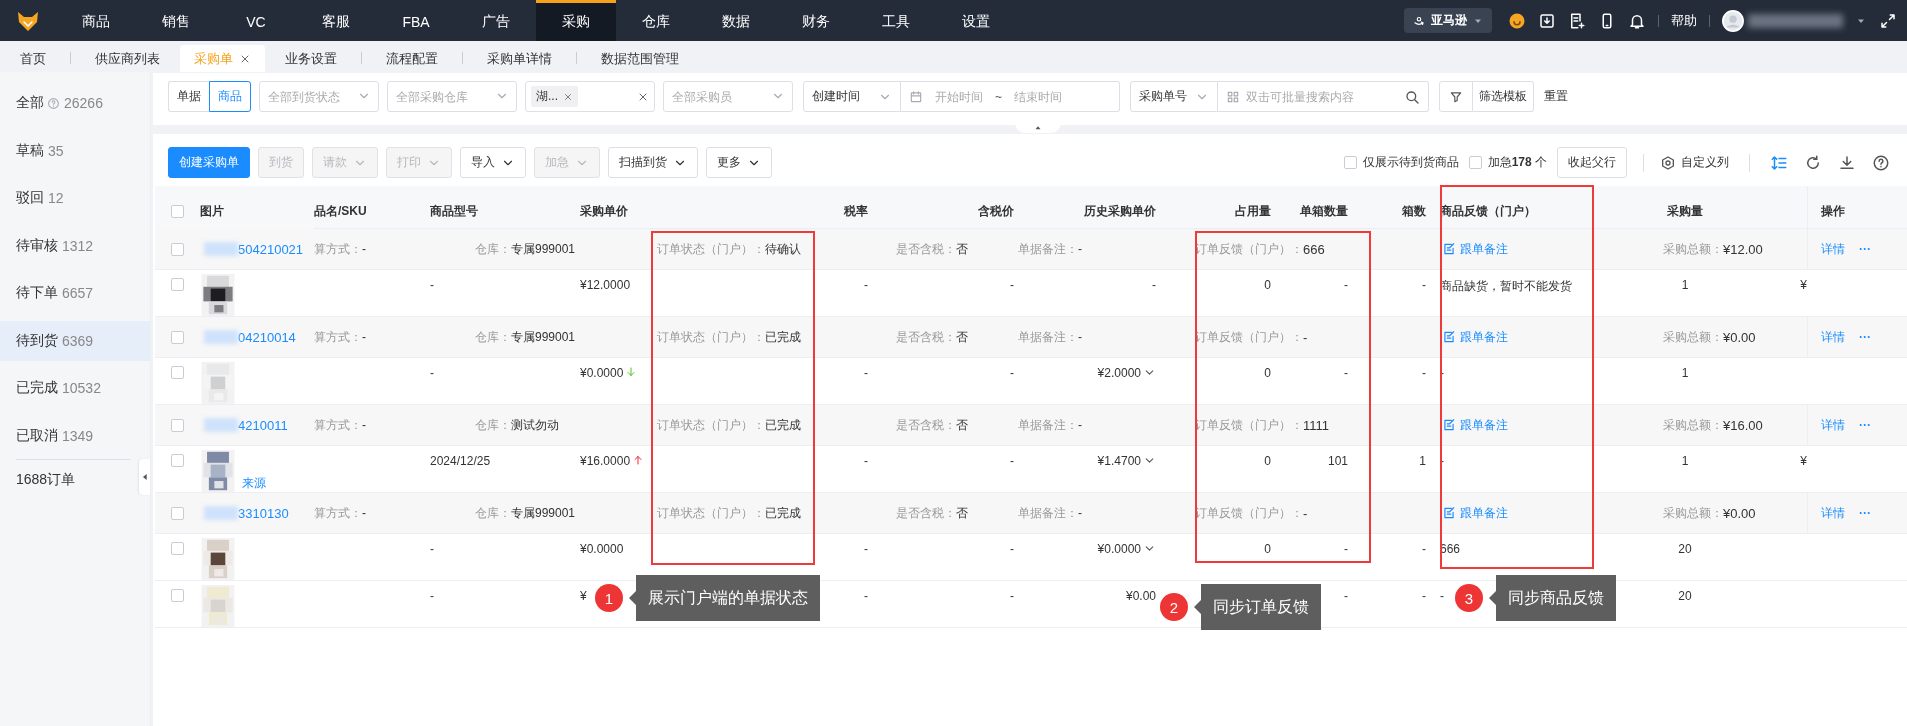 This screenshot has height=726, width=1907. What do you see at coordinates (816, 20) in the screenshot?
I see `nav-tab: 财务` at bounding box center [816, 20].